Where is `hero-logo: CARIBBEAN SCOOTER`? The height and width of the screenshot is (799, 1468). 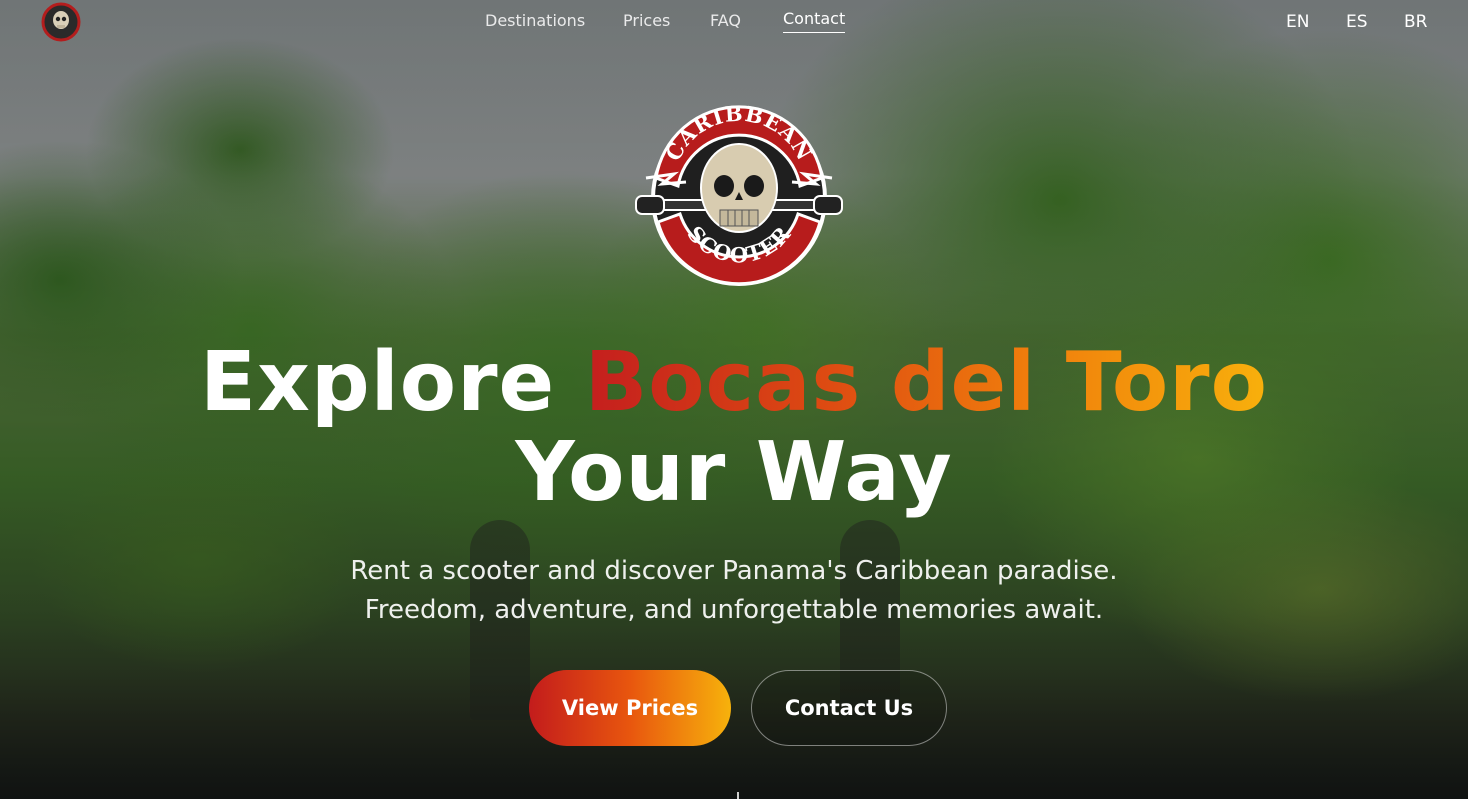 hero-logo: CARIBBEAN SCOOTER is located at coordinates (739, 198).